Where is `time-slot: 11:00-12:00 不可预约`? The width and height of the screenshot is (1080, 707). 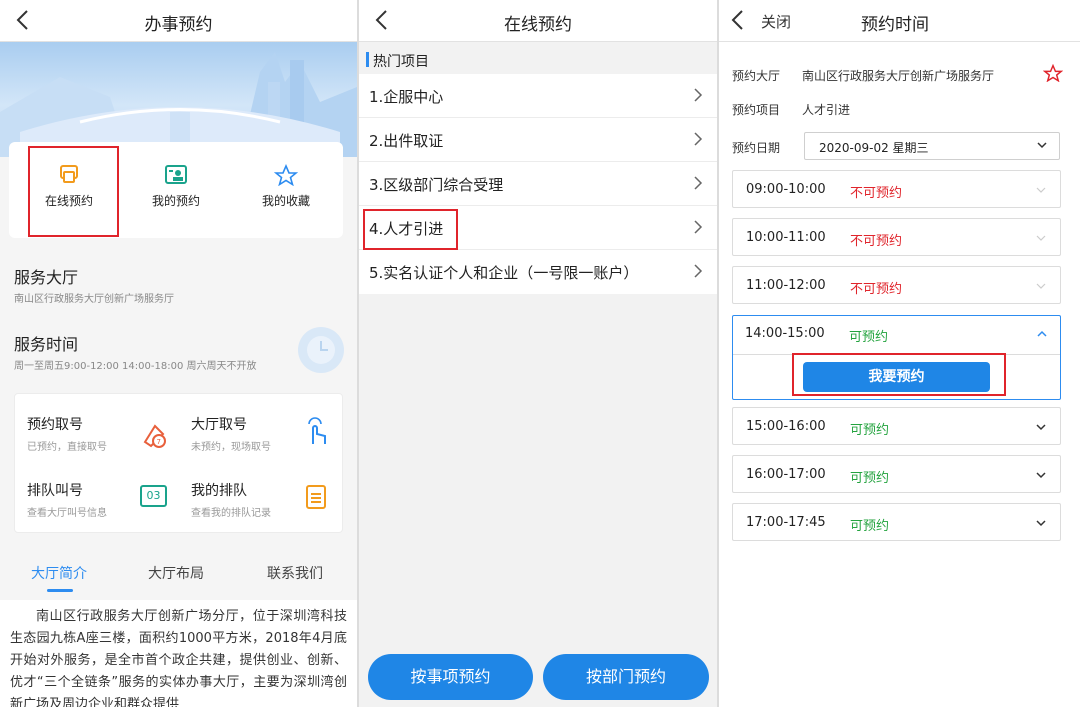
time-slot: 11:00-12:00 不可预约 is located at coordinates (896, 285).